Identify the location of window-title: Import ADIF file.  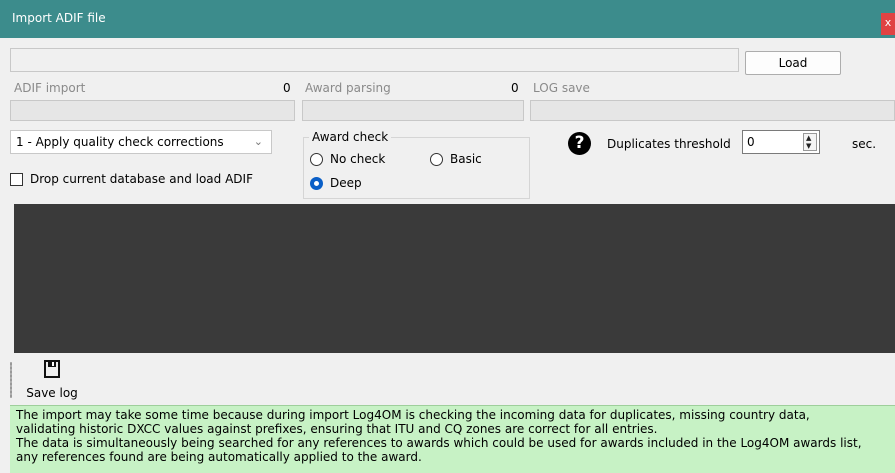
(59, 18).